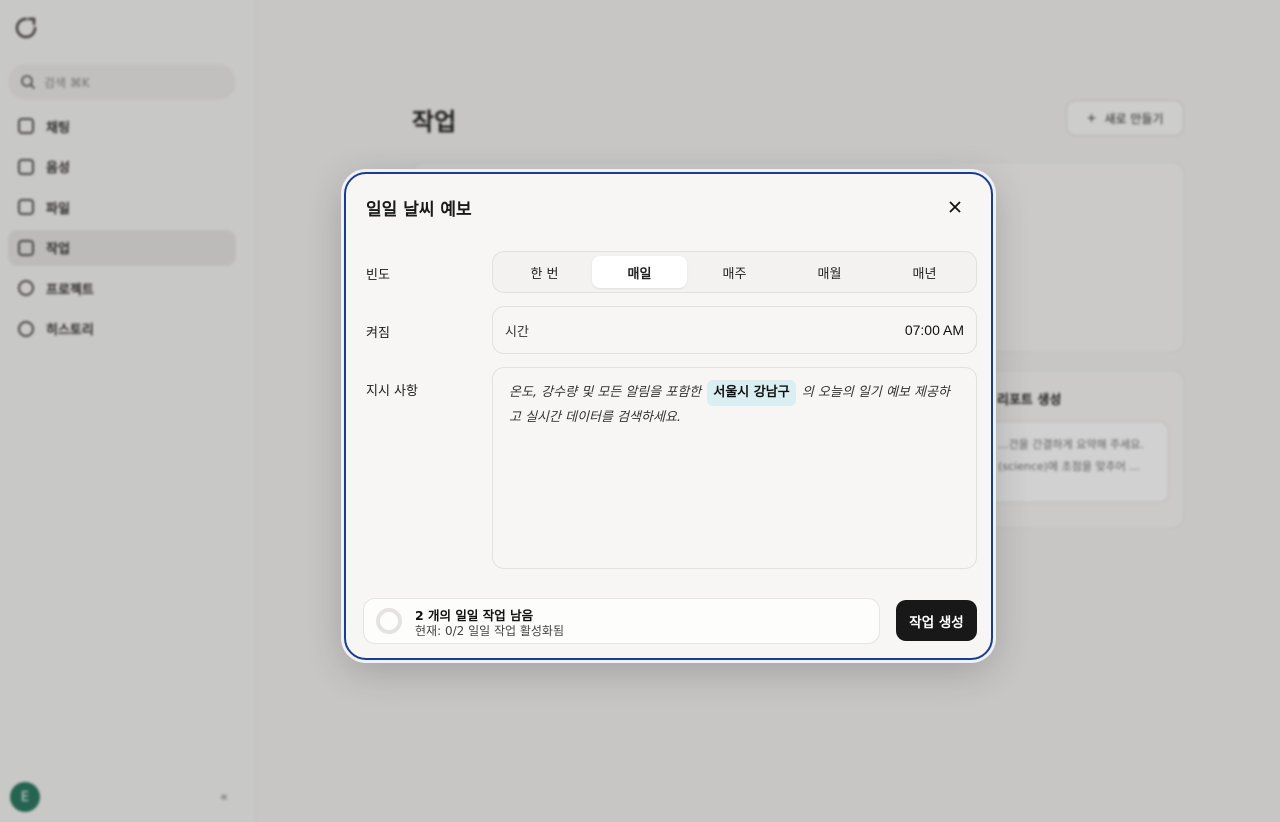  What do you see at coordinates (490, 631) in the screenshot?
I see `quota-subtitle: 현재: 0/2 일일 작업 활성화됨` at bounding box center [490, 631].